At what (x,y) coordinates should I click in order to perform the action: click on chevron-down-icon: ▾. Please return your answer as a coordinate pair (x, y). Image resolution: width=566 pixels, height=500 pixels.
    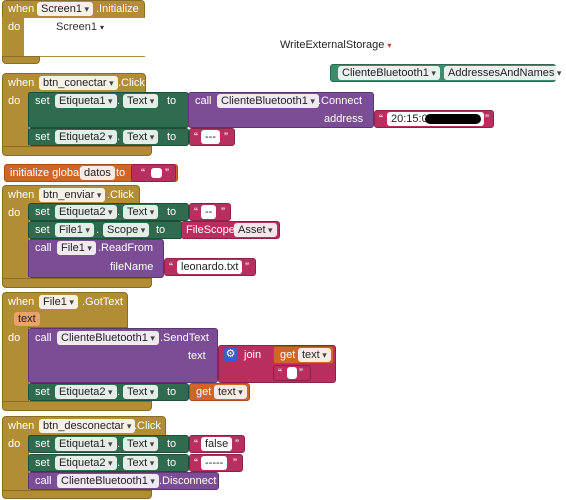
    Looking at the image, I should click on (389, 45).